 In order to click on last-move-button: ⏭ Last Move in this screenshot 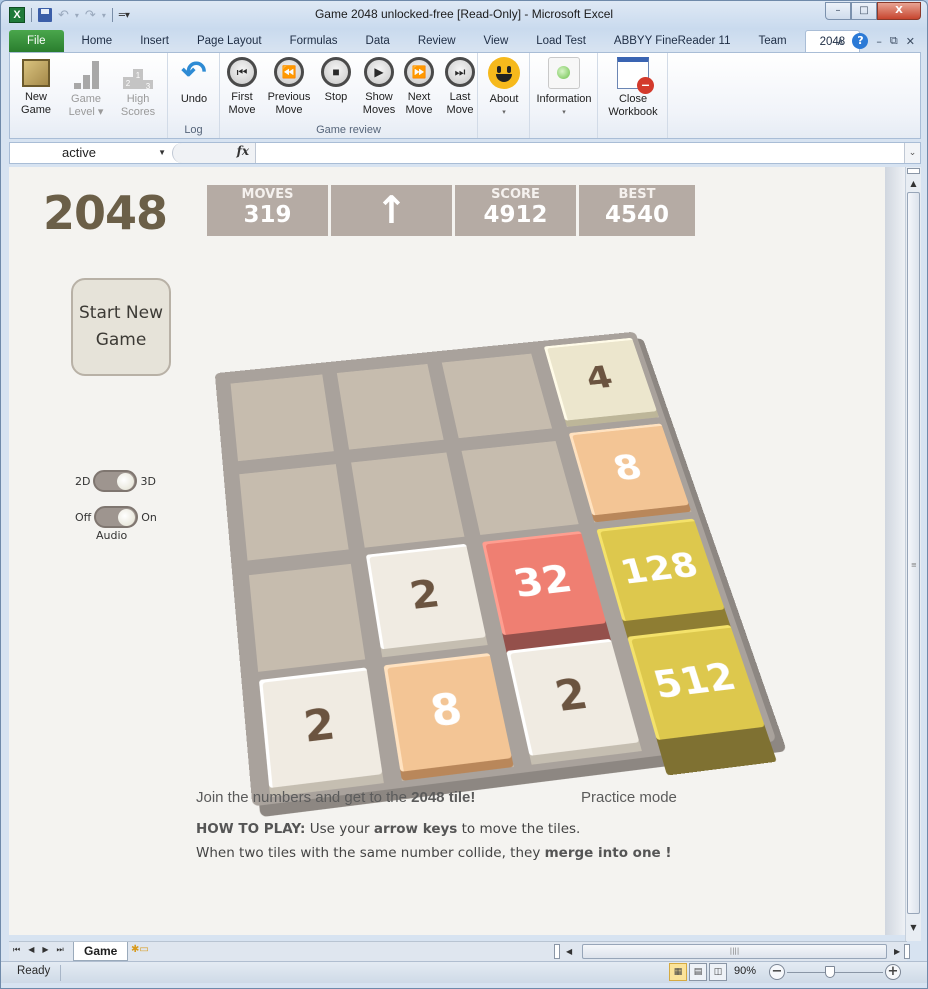, I will do `click(460, 87)`.